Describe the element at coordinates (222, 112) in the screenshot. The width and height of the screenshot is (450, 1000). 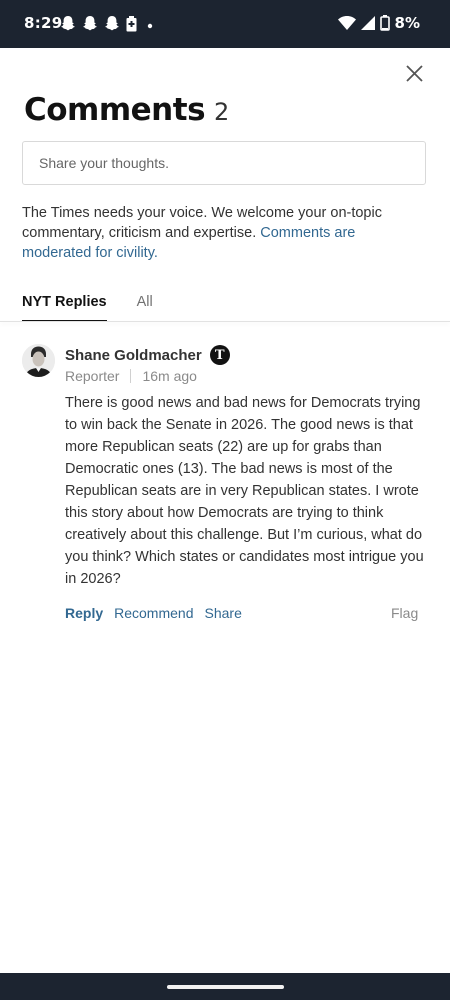
I see `comment-count: 2` at that location.